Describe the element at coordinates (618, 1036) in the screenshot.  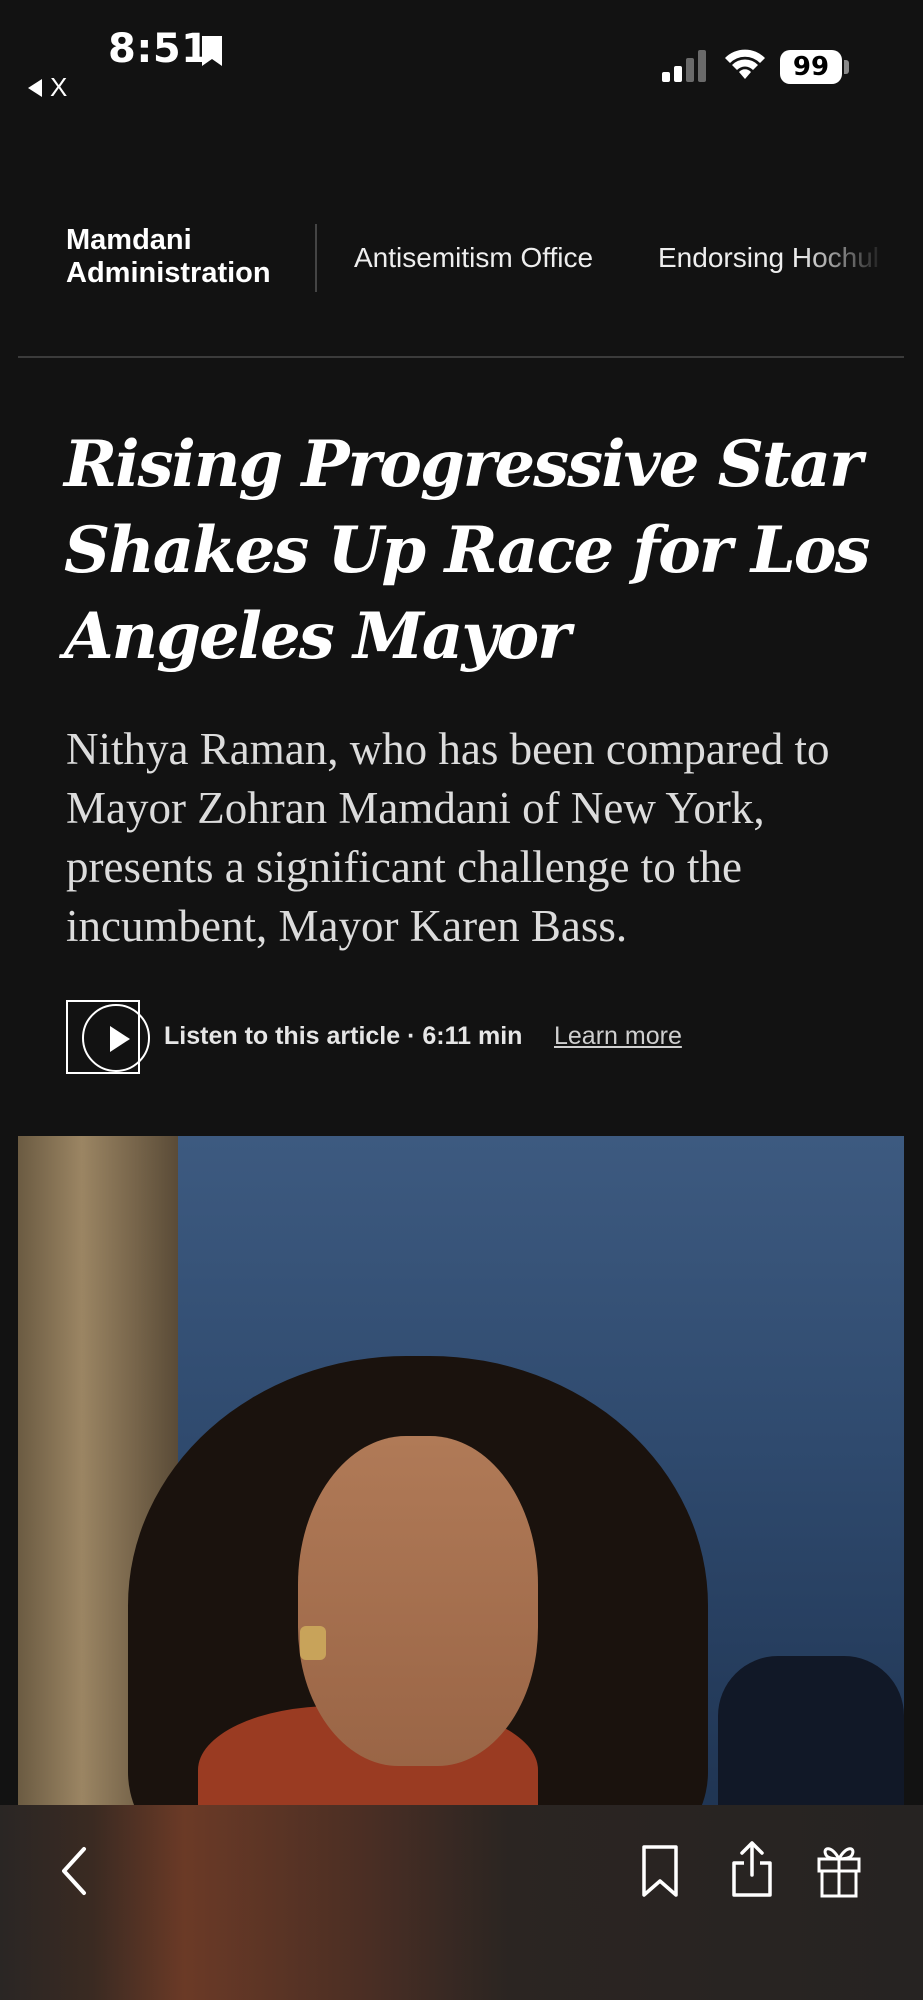
I see `learn-more-link: Learn more` at that location.